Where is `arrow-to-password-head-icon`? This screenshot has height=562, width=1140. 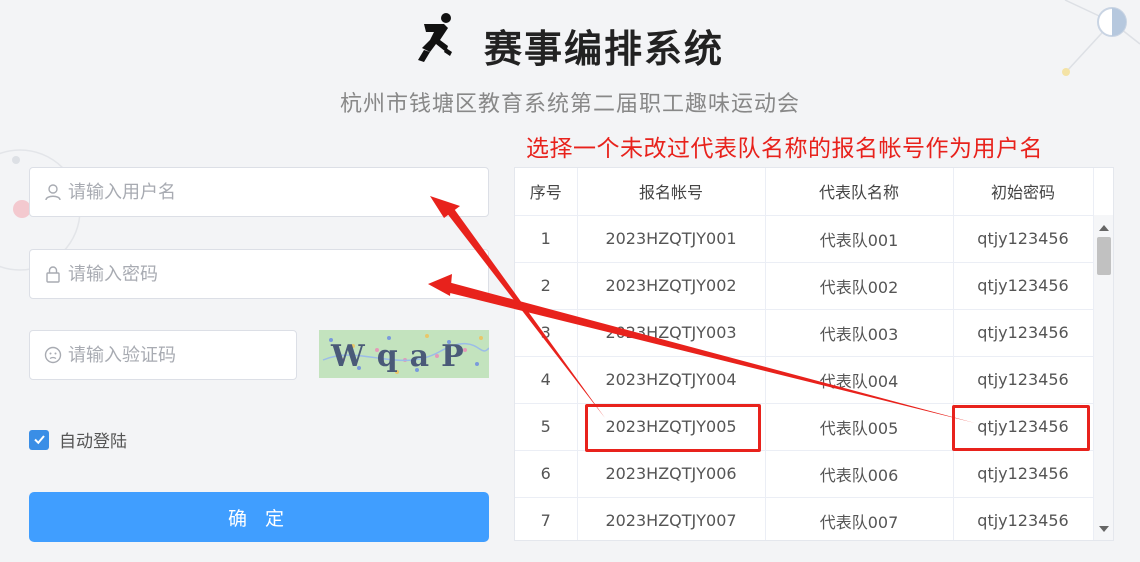
arrow-to-password-head-icon is located at coordinates (440, 285).